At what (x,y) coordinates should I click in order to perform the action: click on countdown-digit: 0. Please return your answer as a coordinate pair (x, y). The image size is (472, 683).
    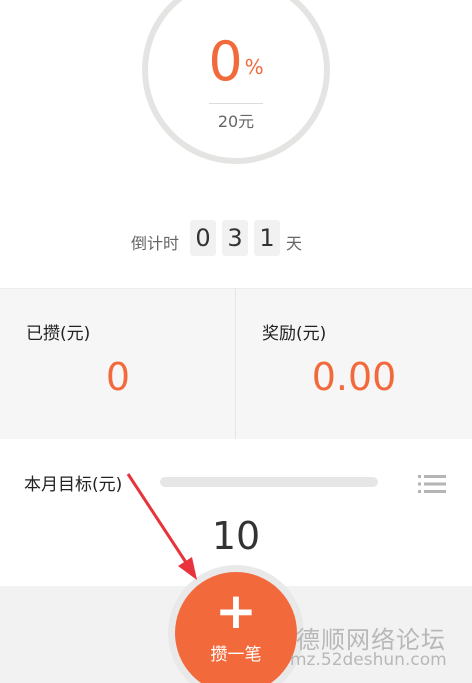
    Looking at the image, I should click on (203, 238).